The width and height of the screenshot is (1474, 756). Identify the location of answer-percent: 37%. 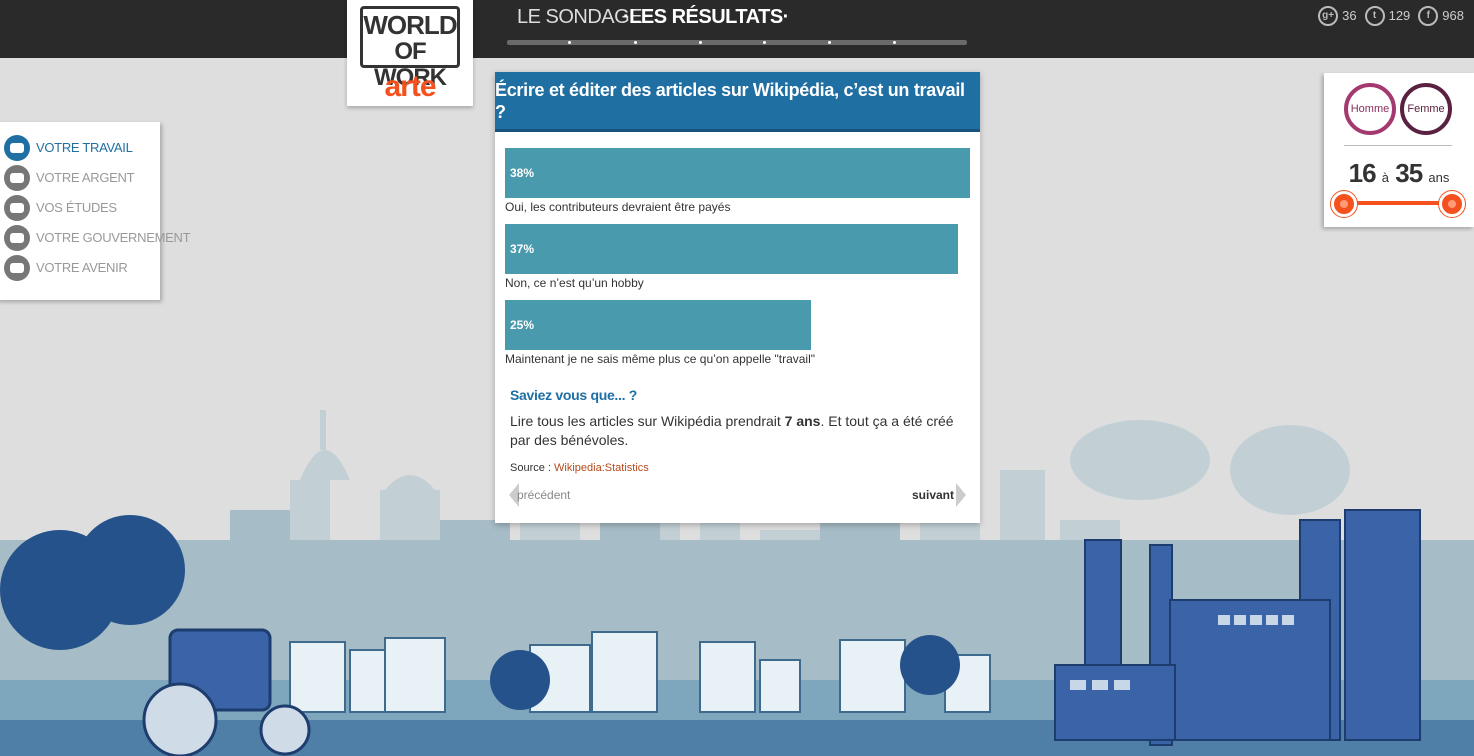
(522, 249).